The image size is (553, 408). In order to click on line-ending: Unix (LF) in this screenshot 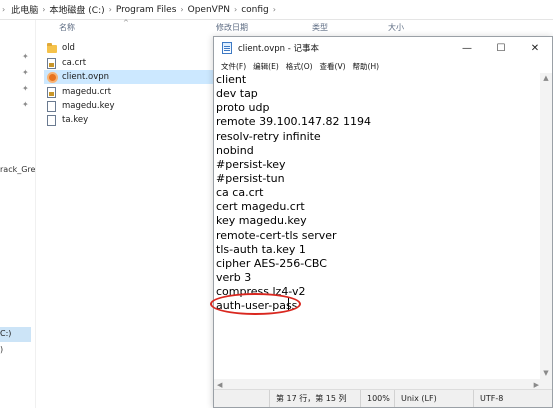, I will do `click(434, 398)`.